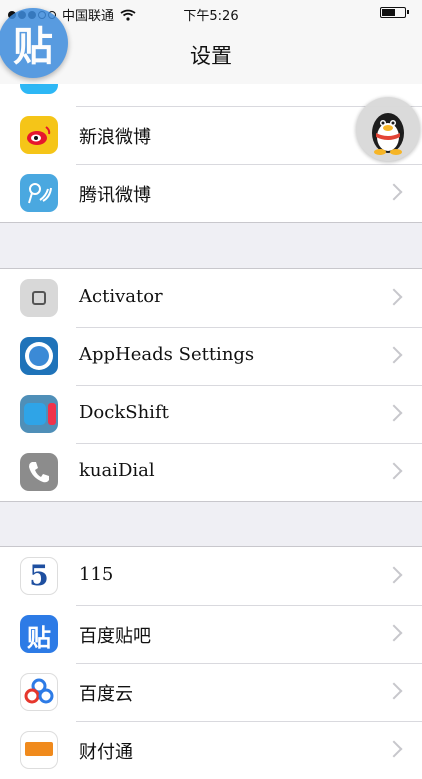  Describe the element at coordinates (388, 134) in the screenshot. I see `qq-penguin-icon` at that location.